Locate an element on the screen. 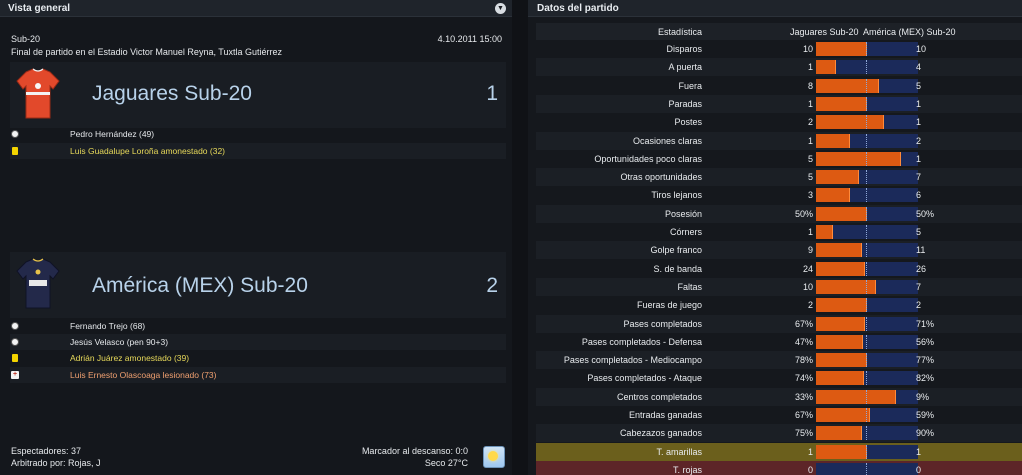  weather-text: Seco 27°C is located at coordinates (446, 463).